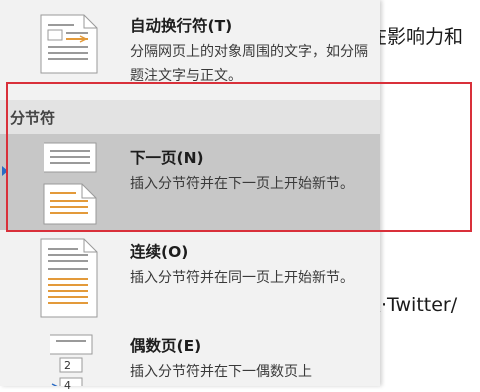  What do you see at coordinates (159, 252) in the screenshot?
I see `menu-item-title: 连续(O)` at bounding box center [159, 252].